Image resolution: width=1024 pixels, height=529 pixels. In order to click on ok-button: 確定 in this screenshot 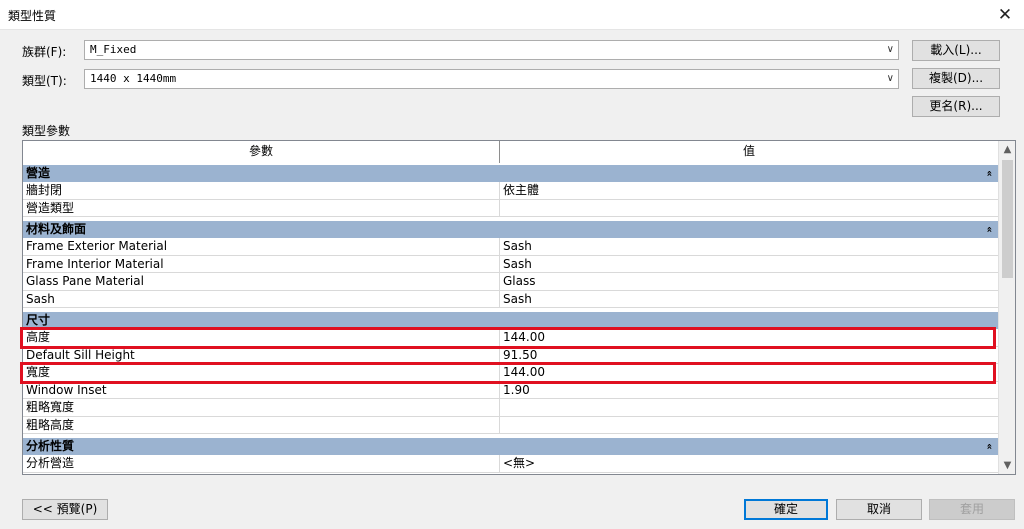, I will do `click(786, 509)`.